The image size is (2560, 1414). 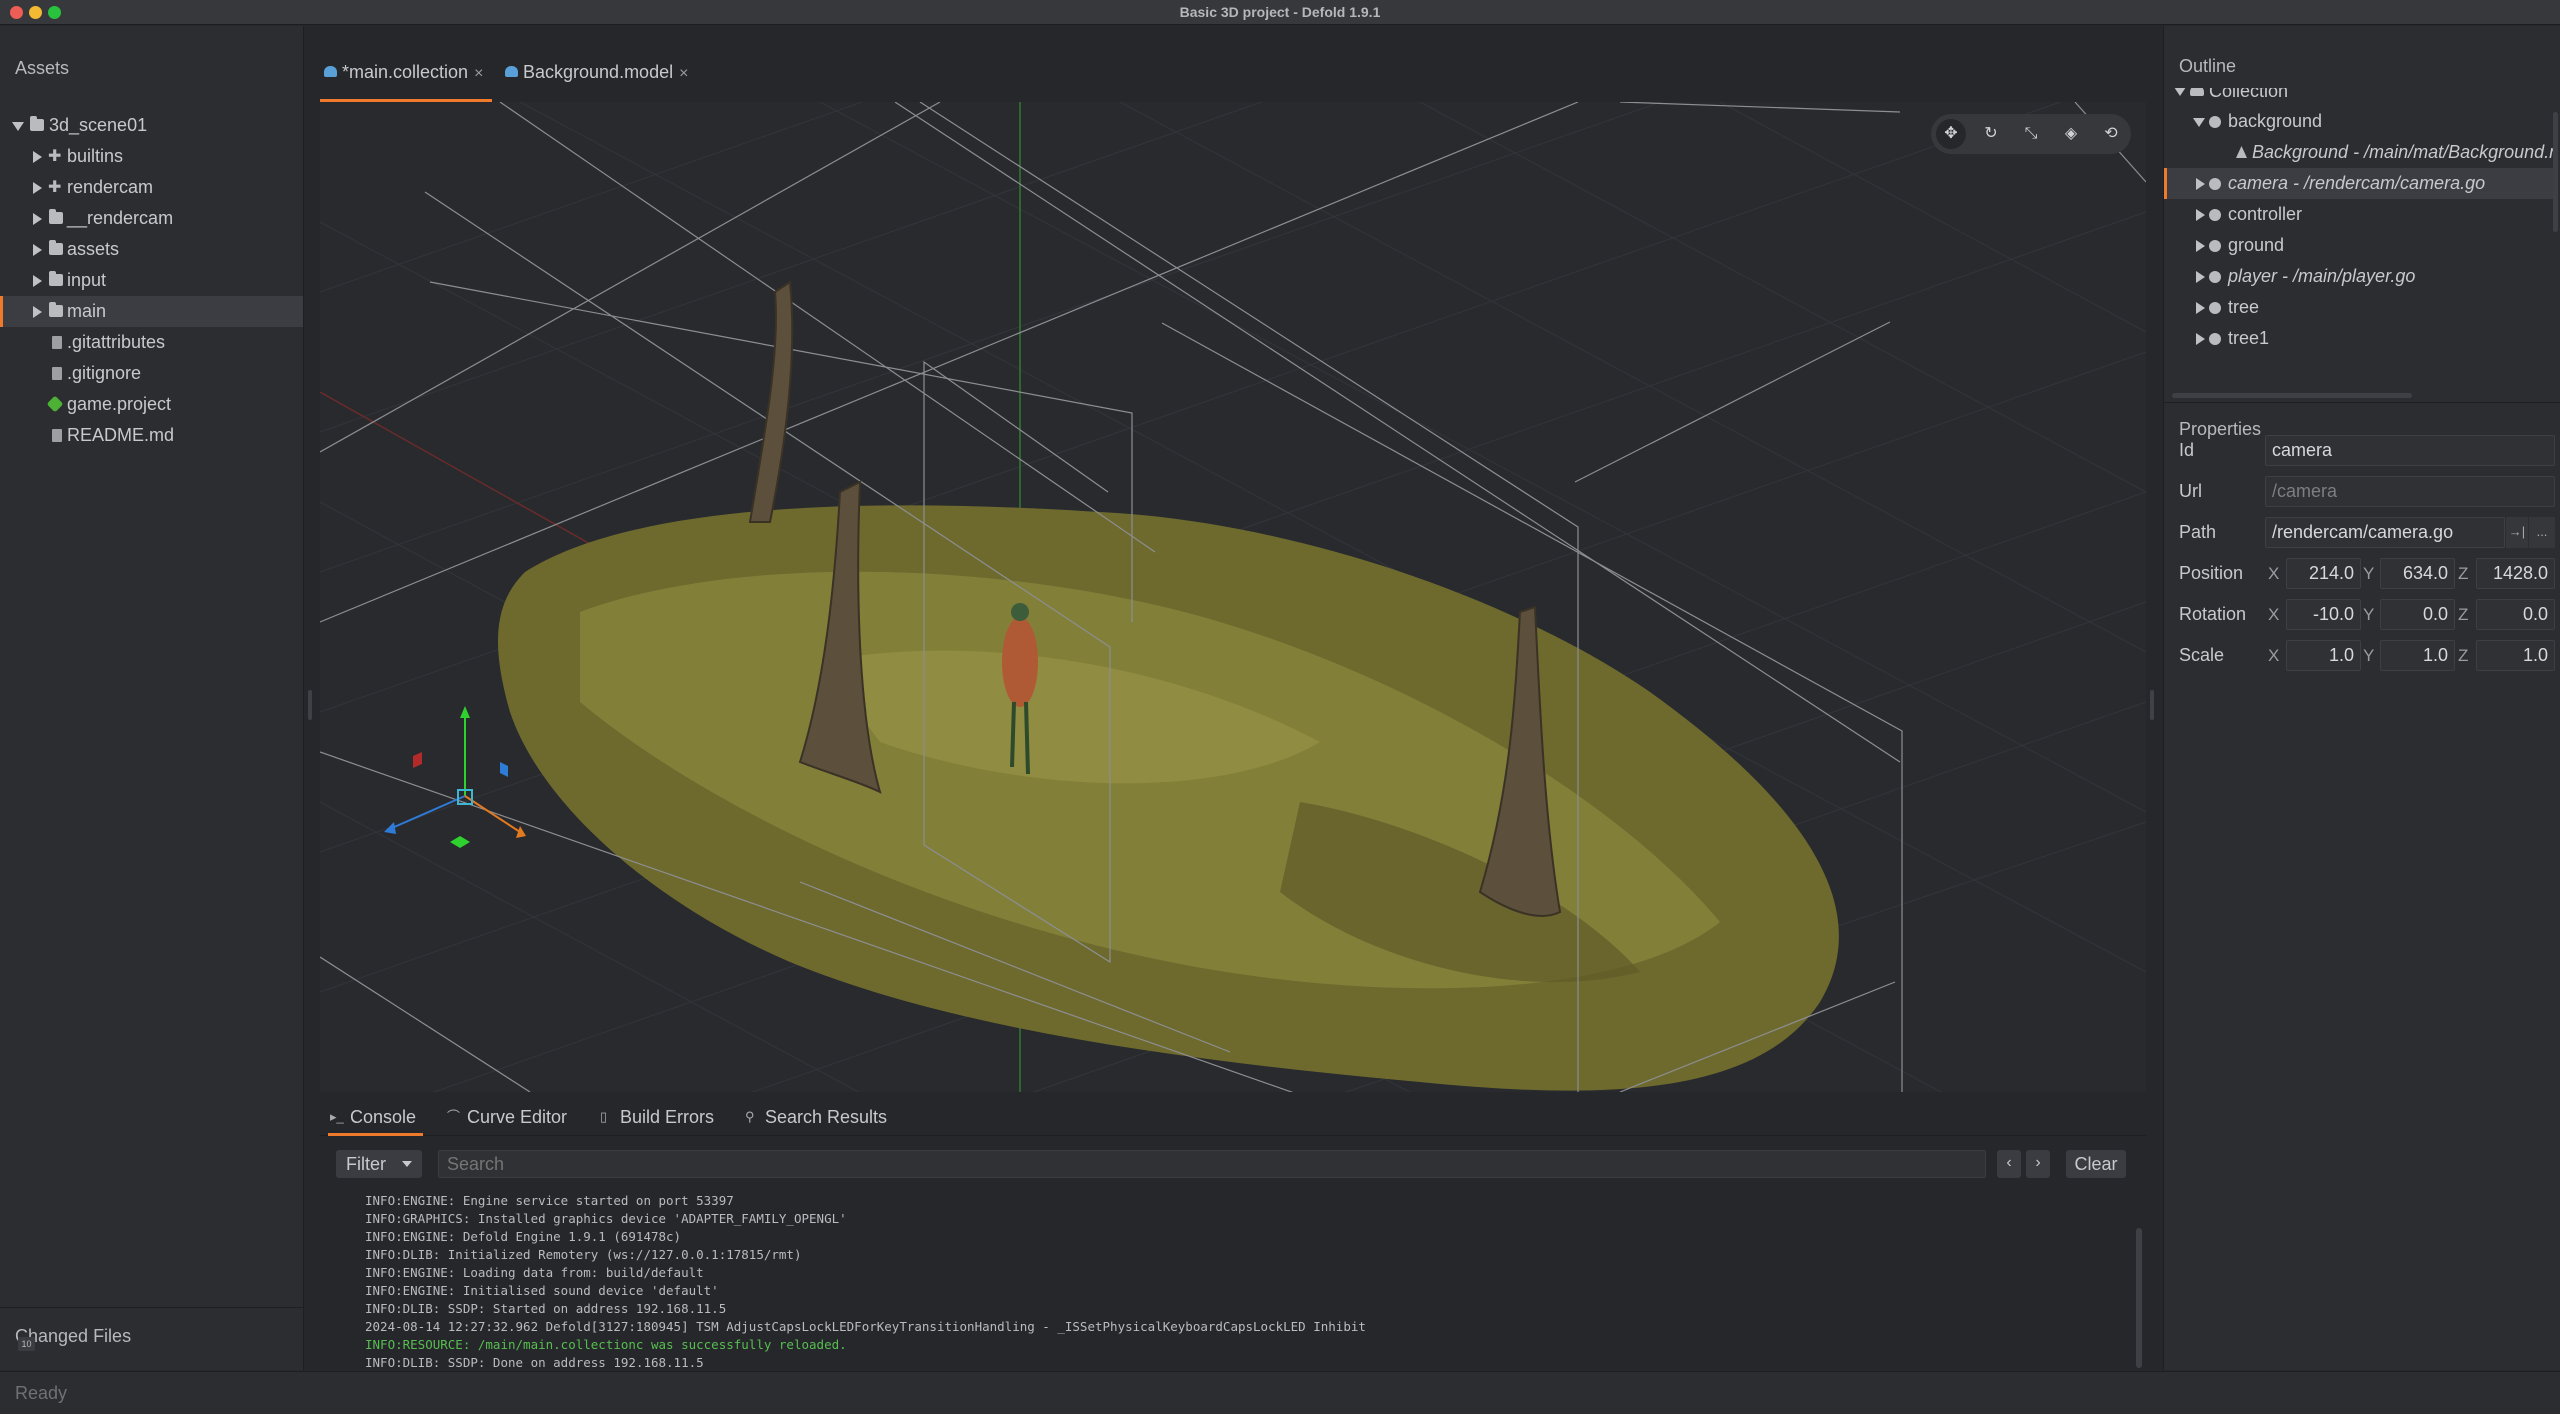 I want to click on tree-item-gitignore: .gitignore, so click(x=151, y=373).